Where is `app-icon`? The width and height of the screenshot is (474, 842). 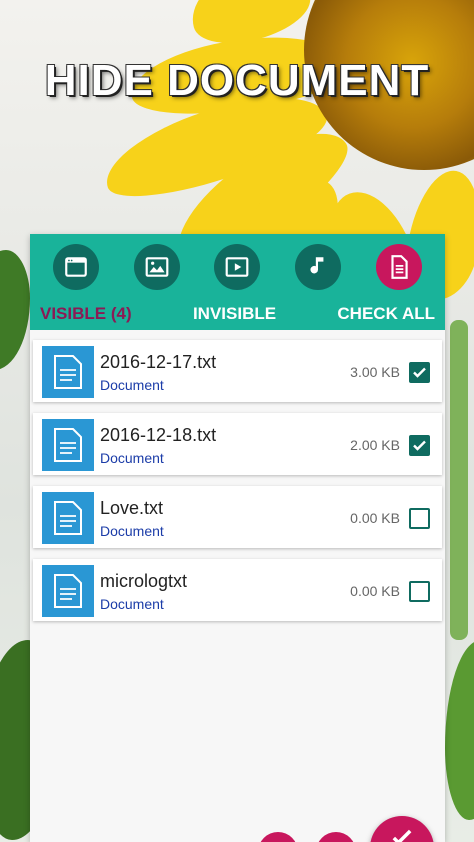 app-icon is located at coordinates (76, 267).